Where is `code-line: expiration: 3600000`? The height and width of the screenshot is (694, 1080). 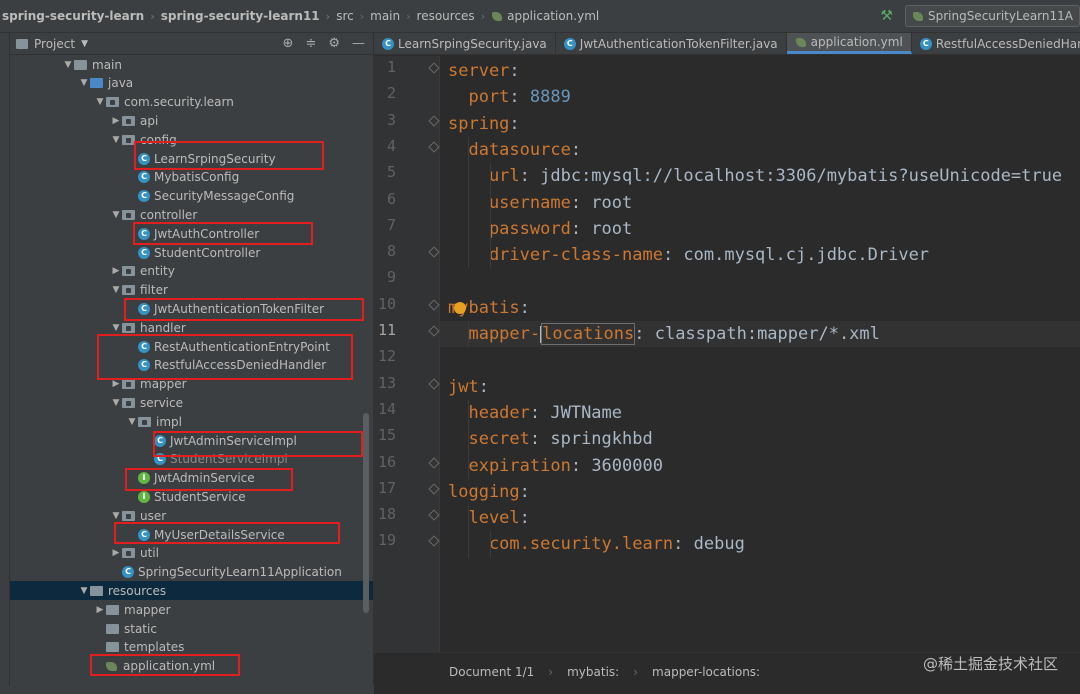
code-line: expiration: 3600000 is located at coordinates (555, 466).